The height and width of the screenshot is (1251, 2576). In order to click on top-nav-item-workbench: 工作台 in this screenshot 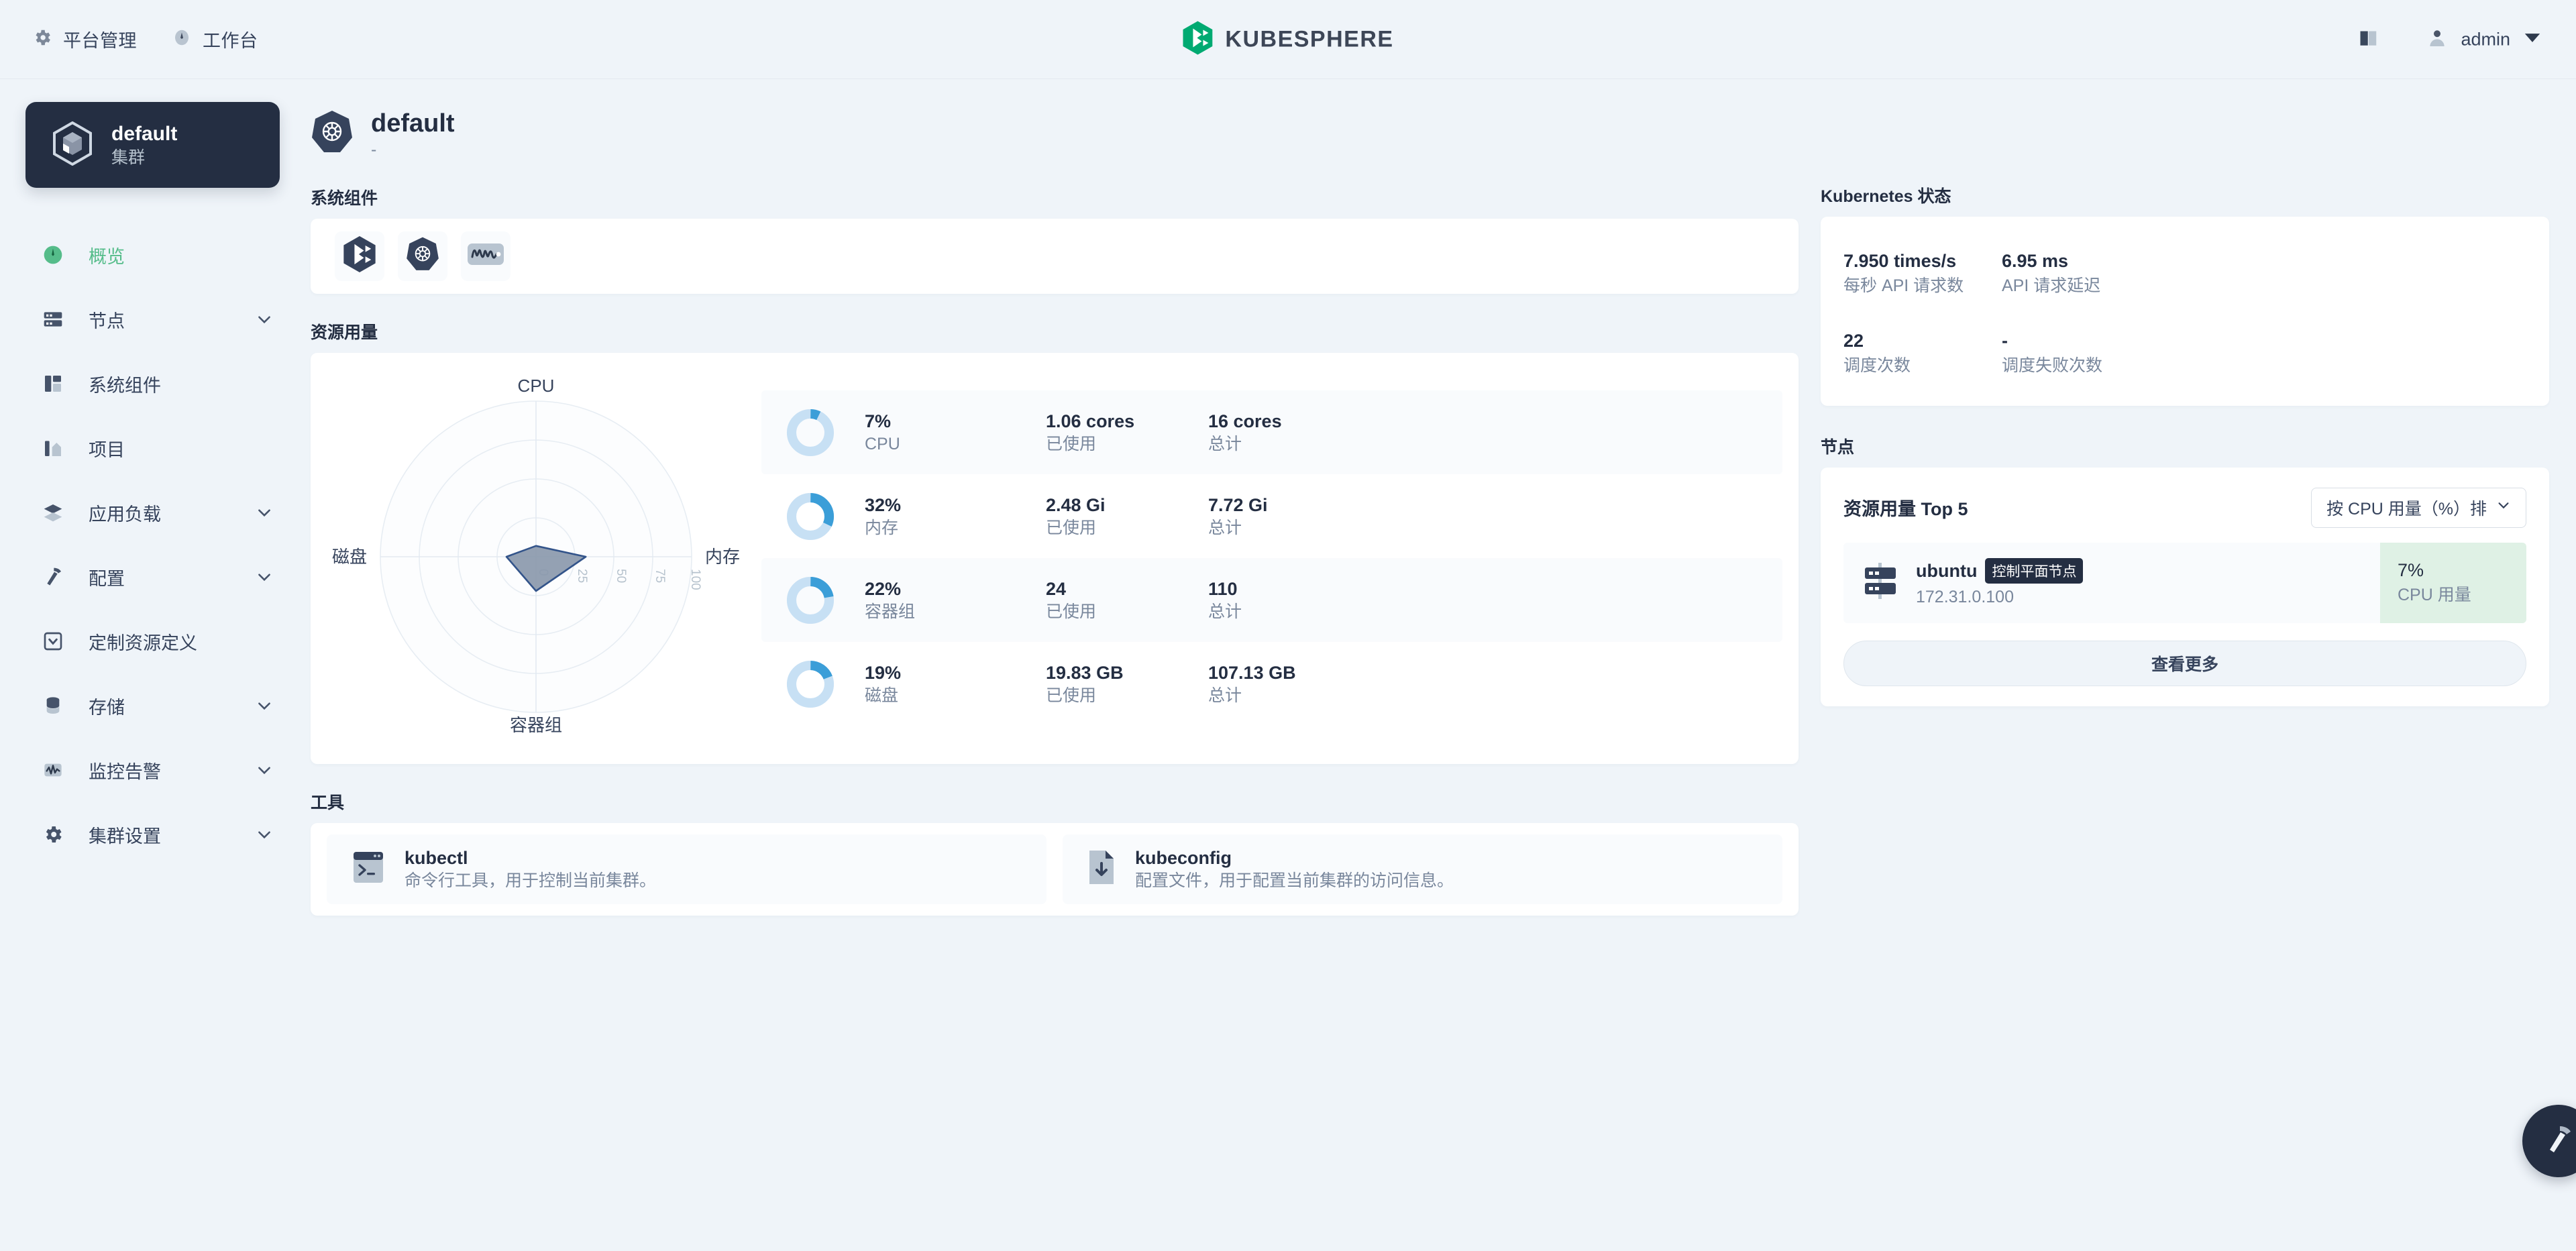, I will do `click(215, 39)`.